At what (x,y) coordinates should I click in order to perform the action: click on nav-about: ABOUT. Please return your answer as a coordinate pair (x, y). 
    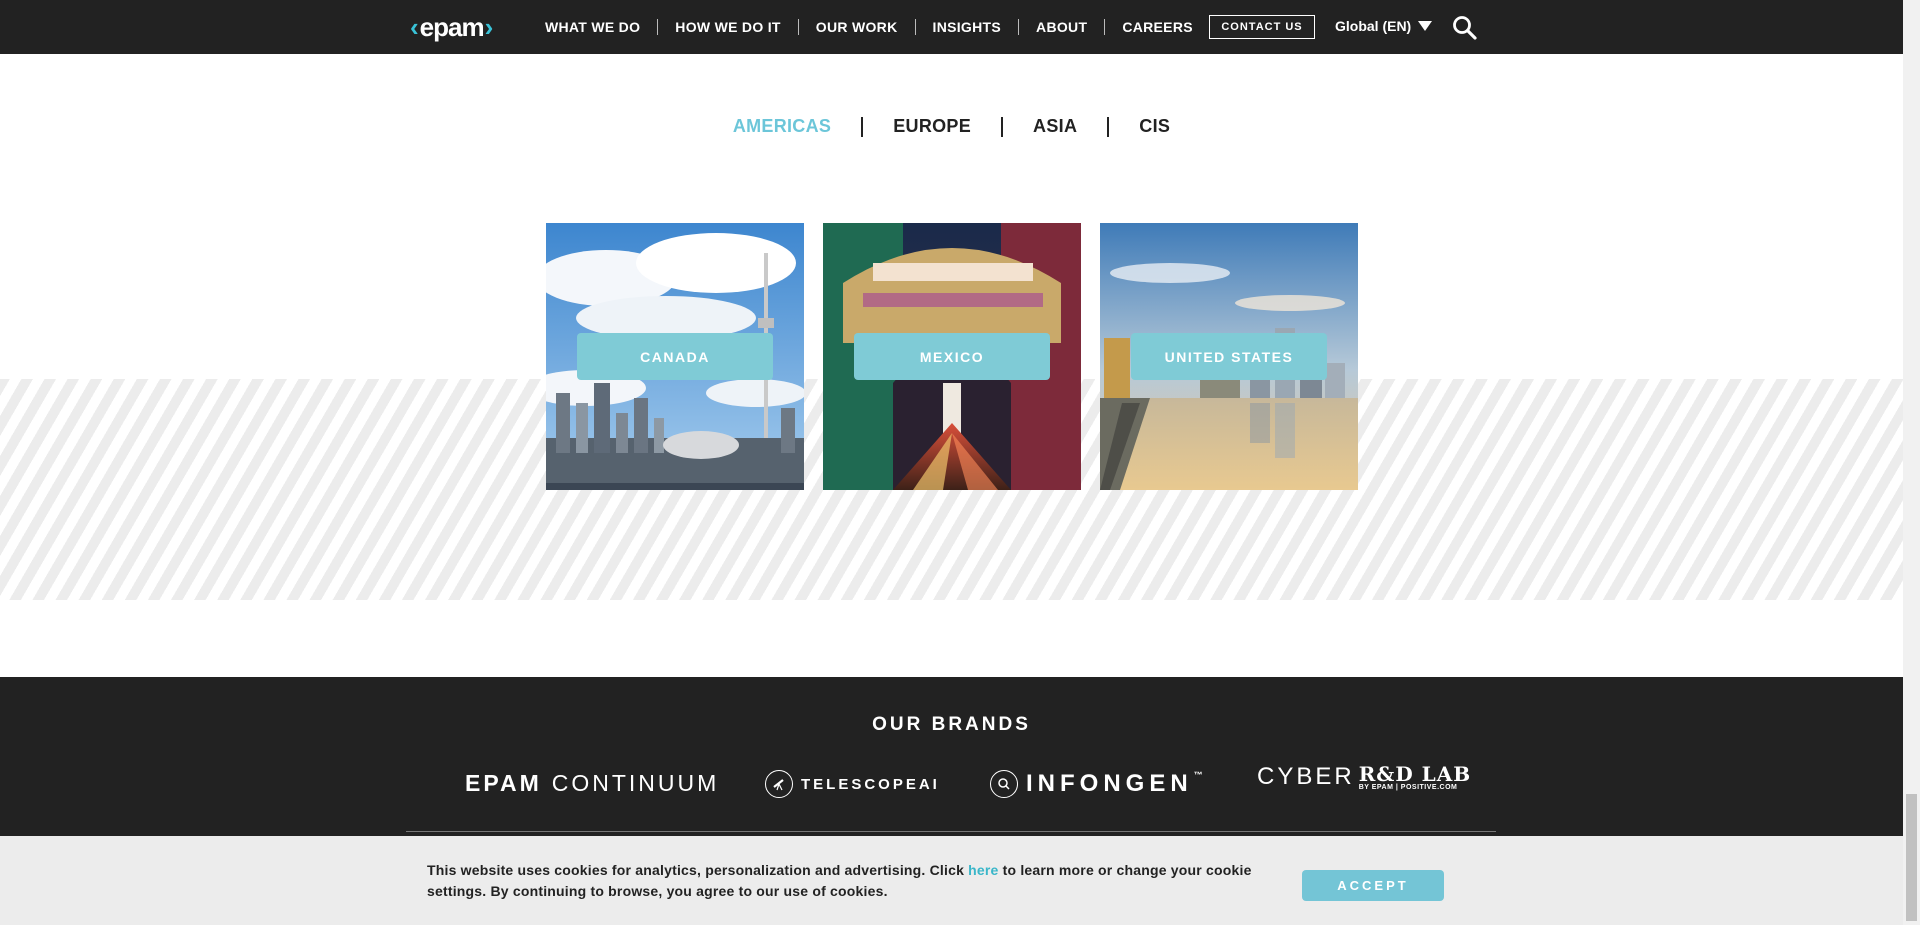
    Looking at the image, I should click on (1062, 27).